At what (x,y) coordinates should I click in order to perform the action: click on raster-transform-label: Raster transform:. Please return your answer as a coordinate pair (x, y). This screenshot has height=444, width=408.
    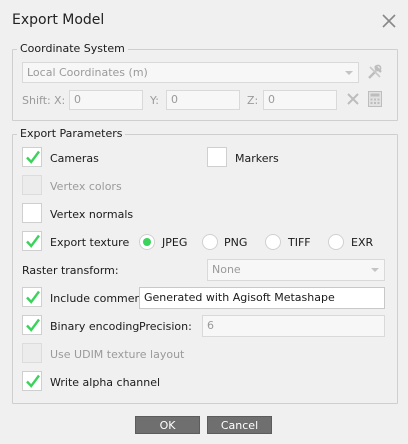
    Looking at the image, I should click on (70, 270).